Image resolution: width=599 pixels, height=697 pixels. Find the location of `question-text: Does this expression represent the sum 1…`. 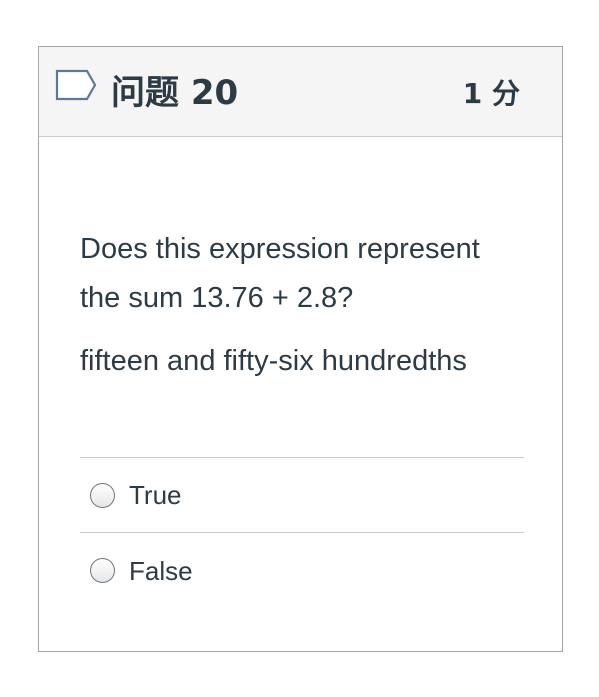

question-text: Does this expression represent the sum 1… is located at coordinates (280, 273).